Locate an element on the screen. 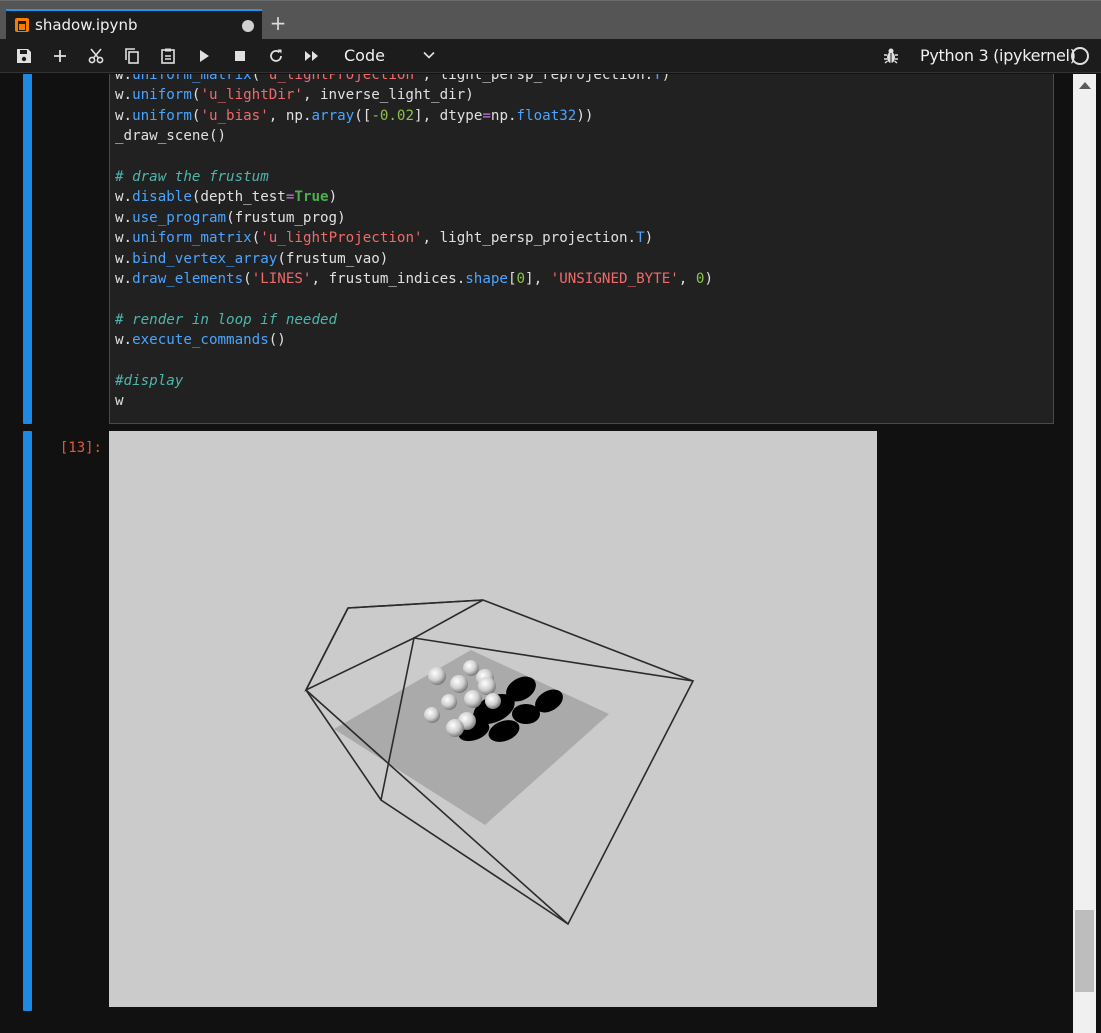 The width and height of the screenshot is (1101, 1033). code-token: , light_persp_reprojection. is located at coordinates (538, 78).